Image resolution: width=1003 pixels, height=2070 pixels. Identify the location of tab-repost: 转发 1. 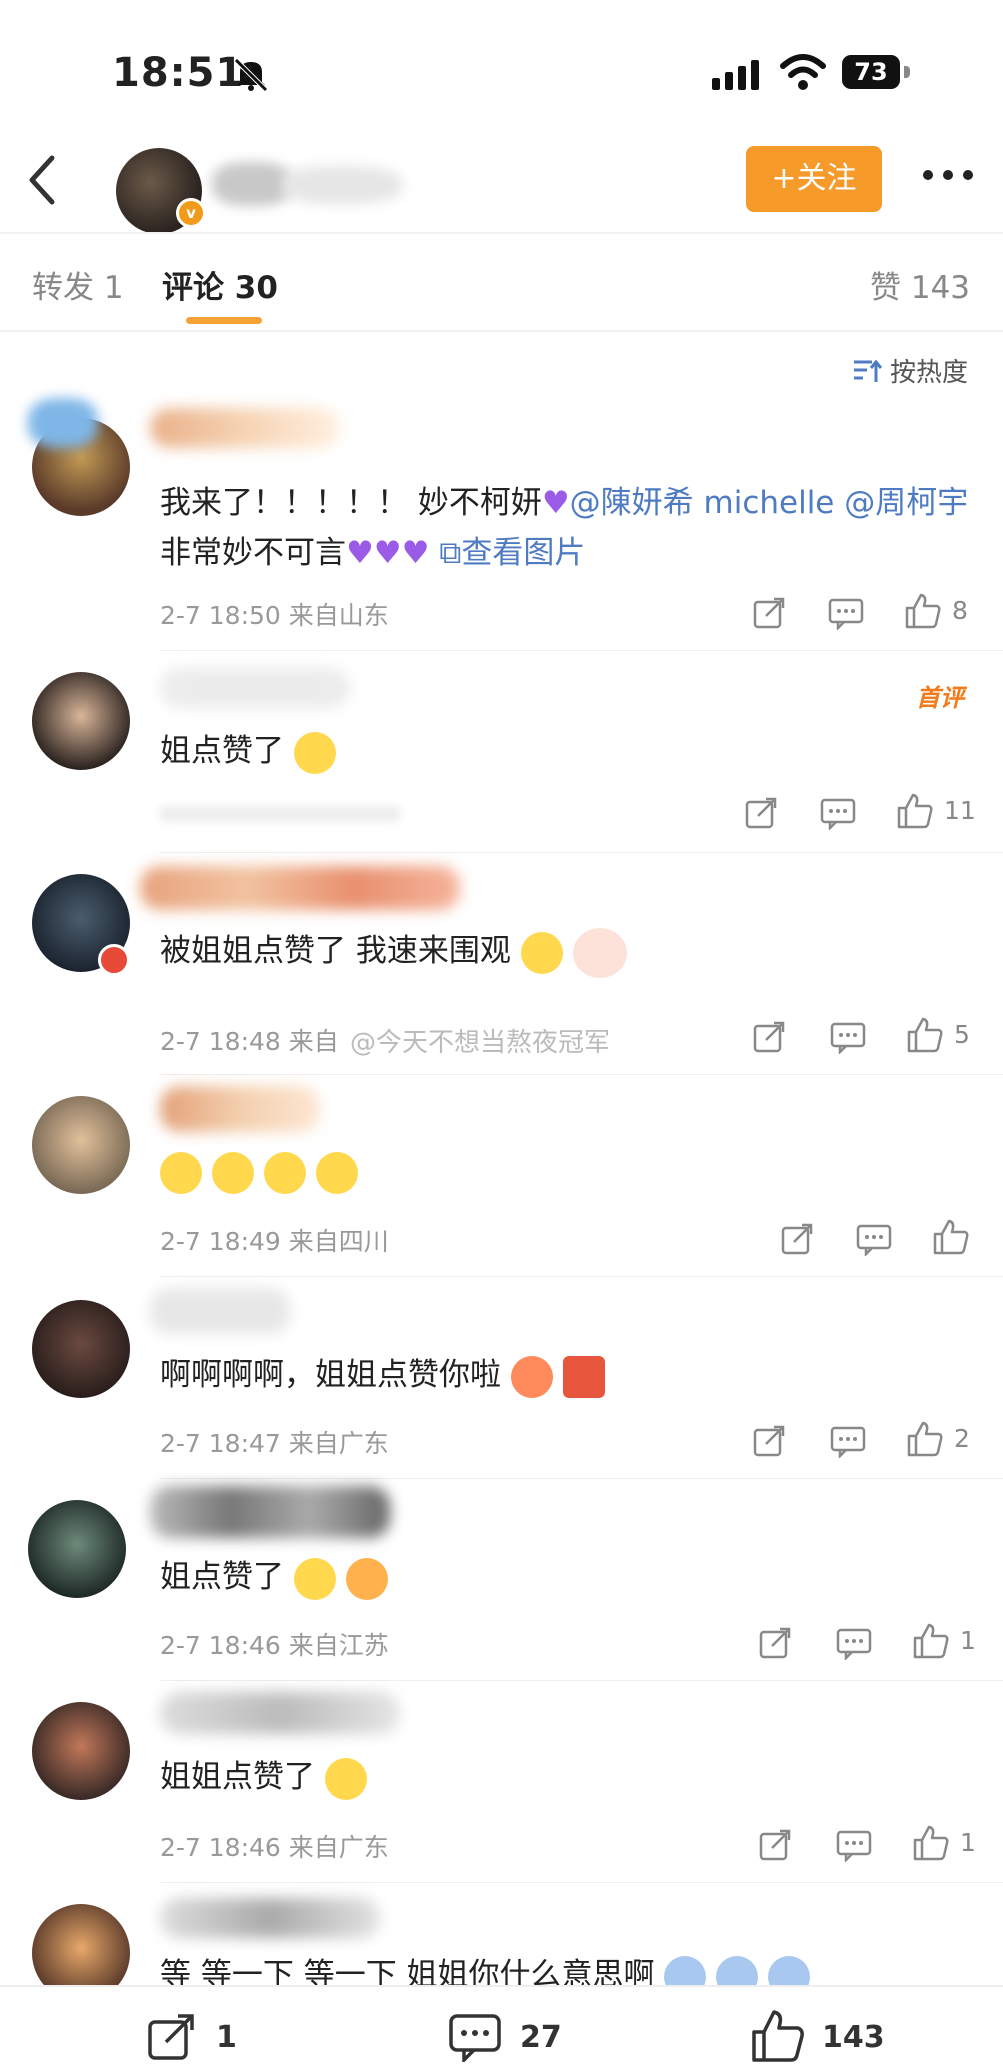
(78, 284).